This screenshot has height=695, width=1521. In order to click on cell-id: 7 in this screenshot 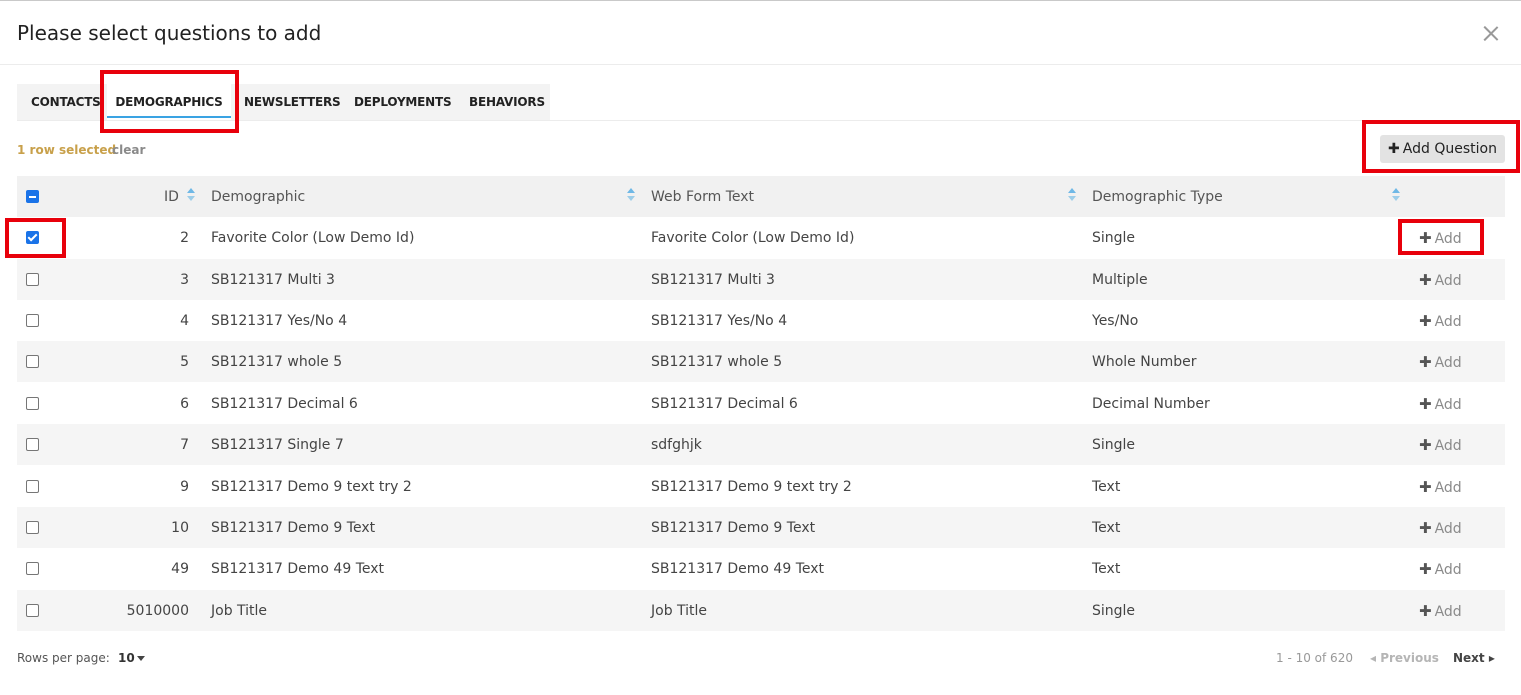, I will do `click(184, 445)`.